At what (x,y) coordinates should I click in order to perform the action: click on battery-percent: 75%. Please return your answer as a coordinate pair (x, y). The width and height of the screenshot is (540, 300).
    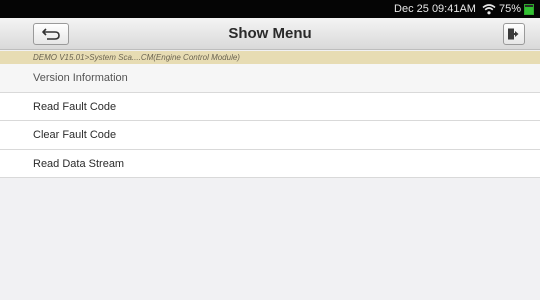
    Looking at the image, I should click on (509, 9).